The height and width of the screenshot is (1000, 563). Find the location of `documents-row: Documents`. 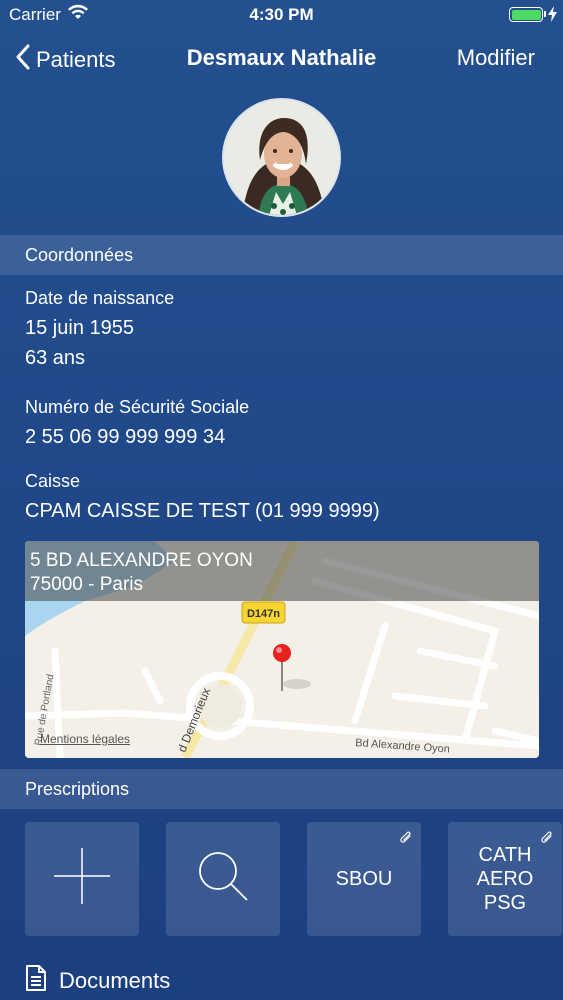

documents-row: Documents is located at coordinates (97, 981).